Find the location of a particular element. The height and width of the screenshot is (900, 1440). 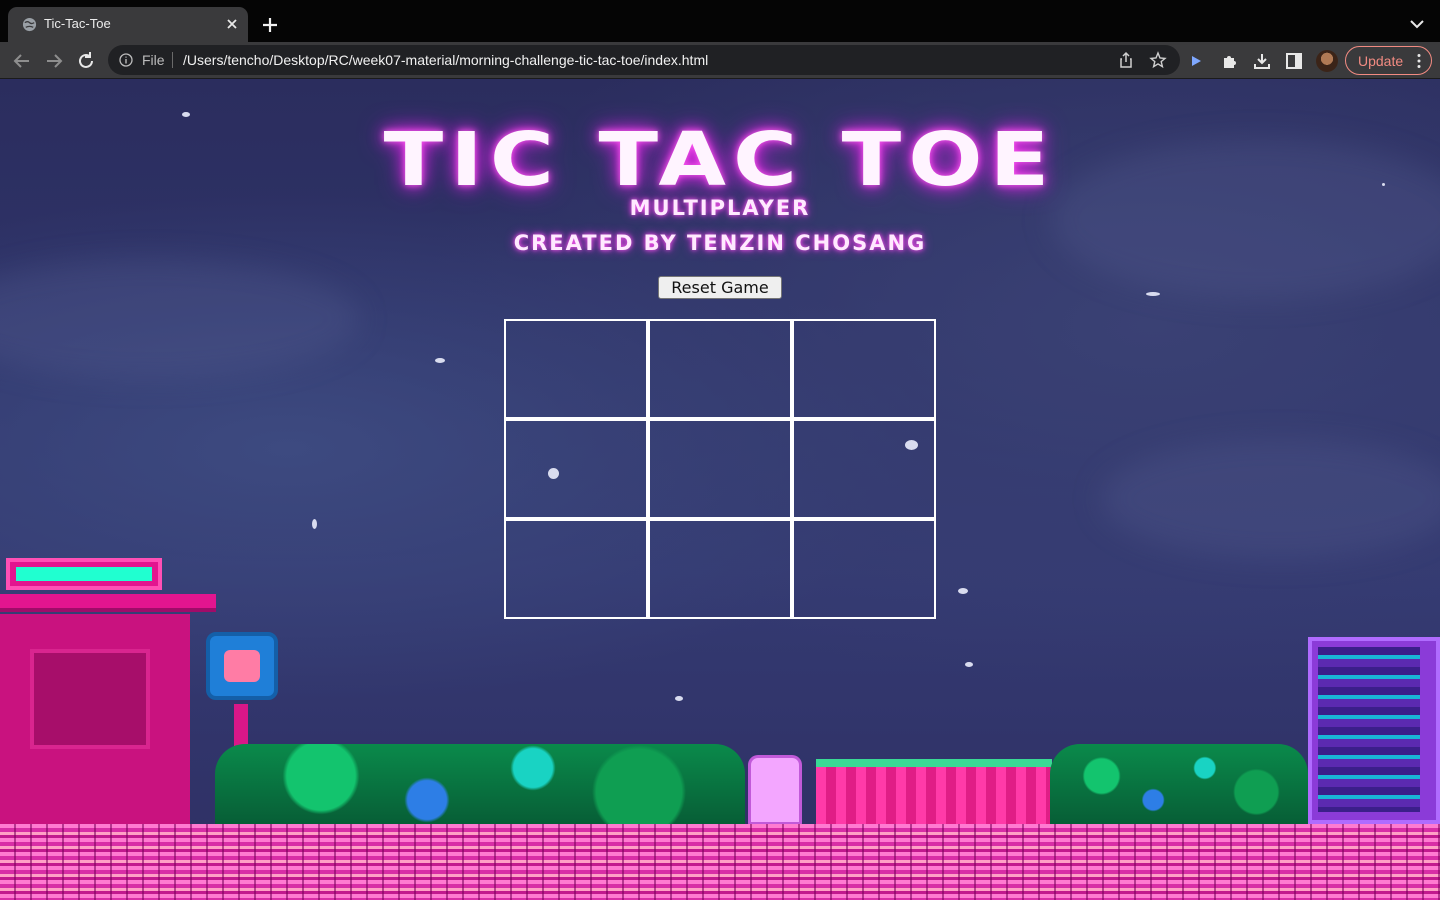

plus-icon is located at coordinates (270, 25).